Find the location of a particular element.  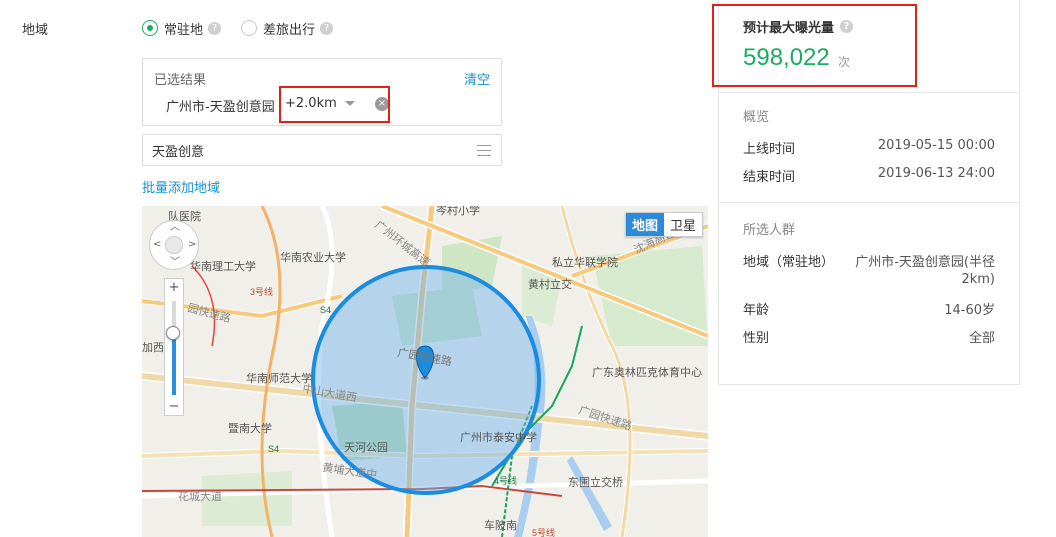

pan-left-icon: < is located at coordinates (157, 245).